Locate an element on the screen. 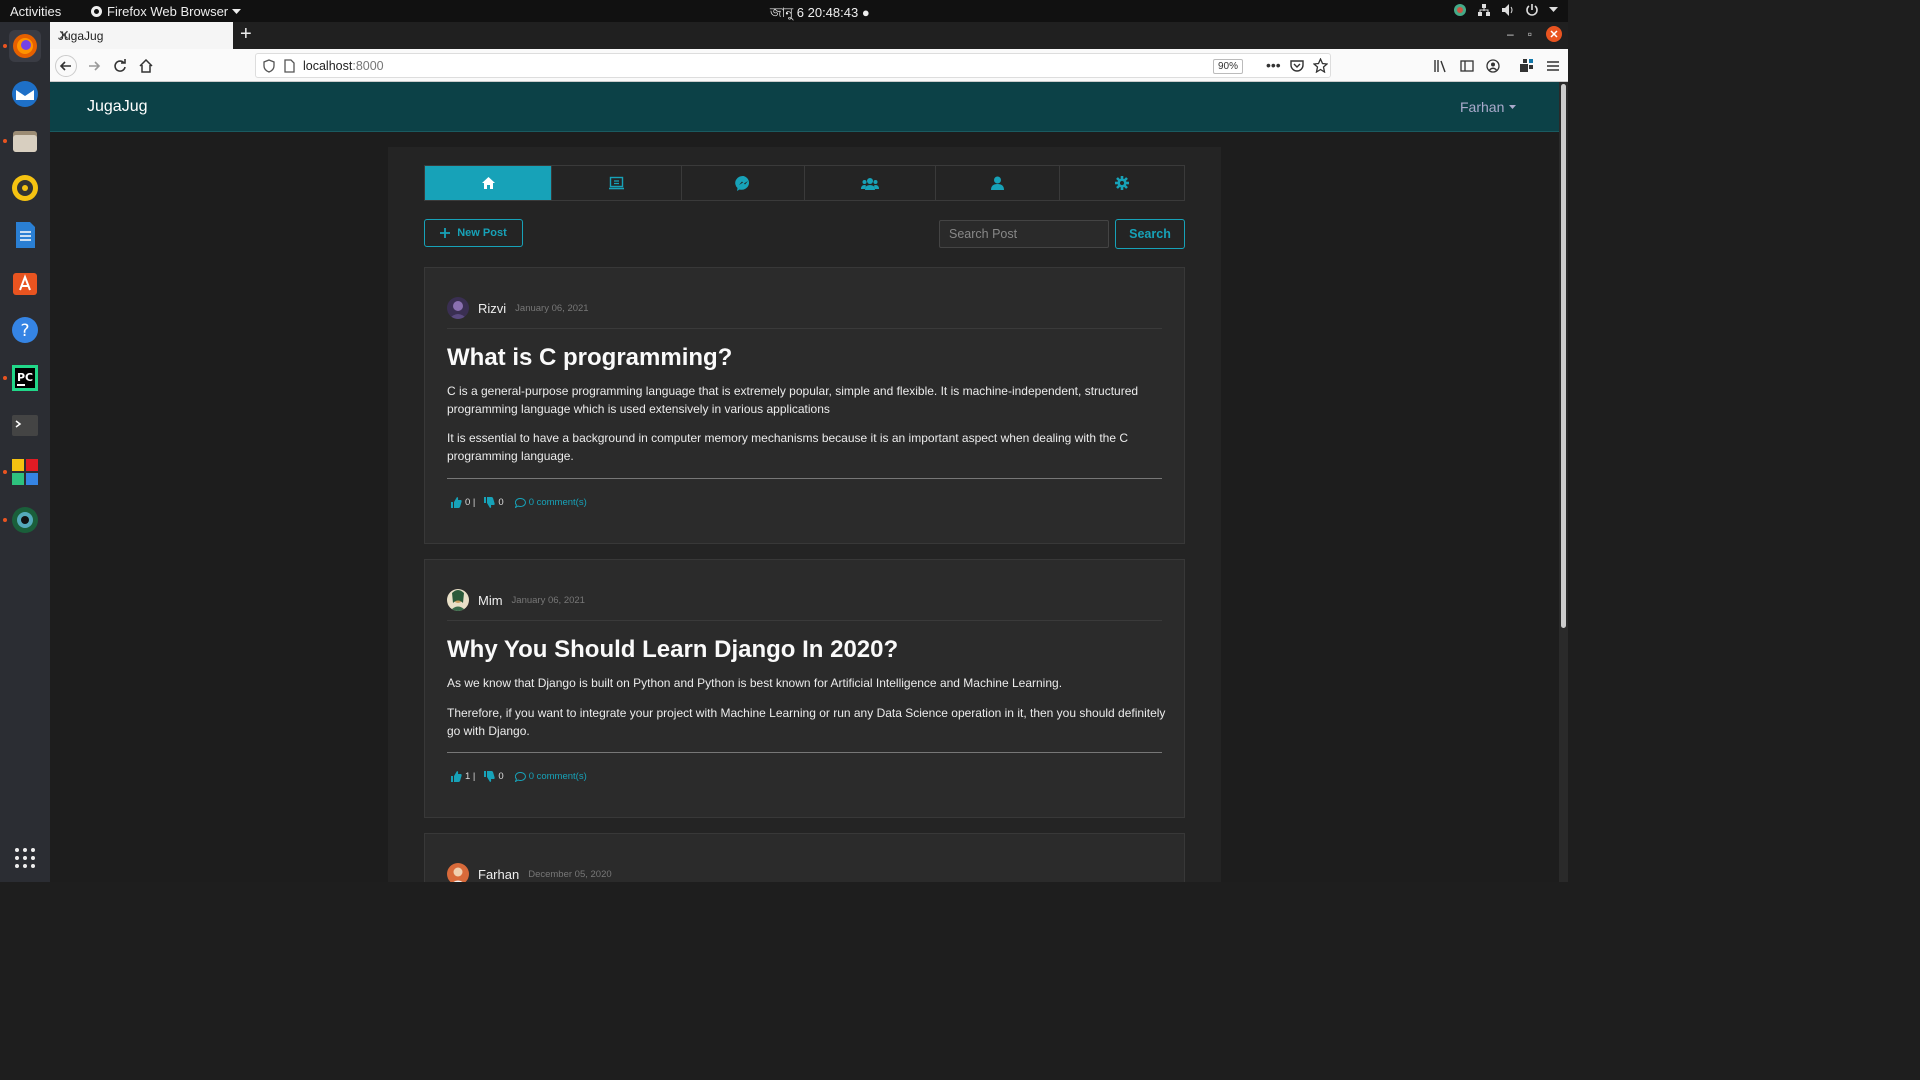 The width and height of the screenshot is (1920, 1080). window-close-icon is located at coordinates (1554, 34).